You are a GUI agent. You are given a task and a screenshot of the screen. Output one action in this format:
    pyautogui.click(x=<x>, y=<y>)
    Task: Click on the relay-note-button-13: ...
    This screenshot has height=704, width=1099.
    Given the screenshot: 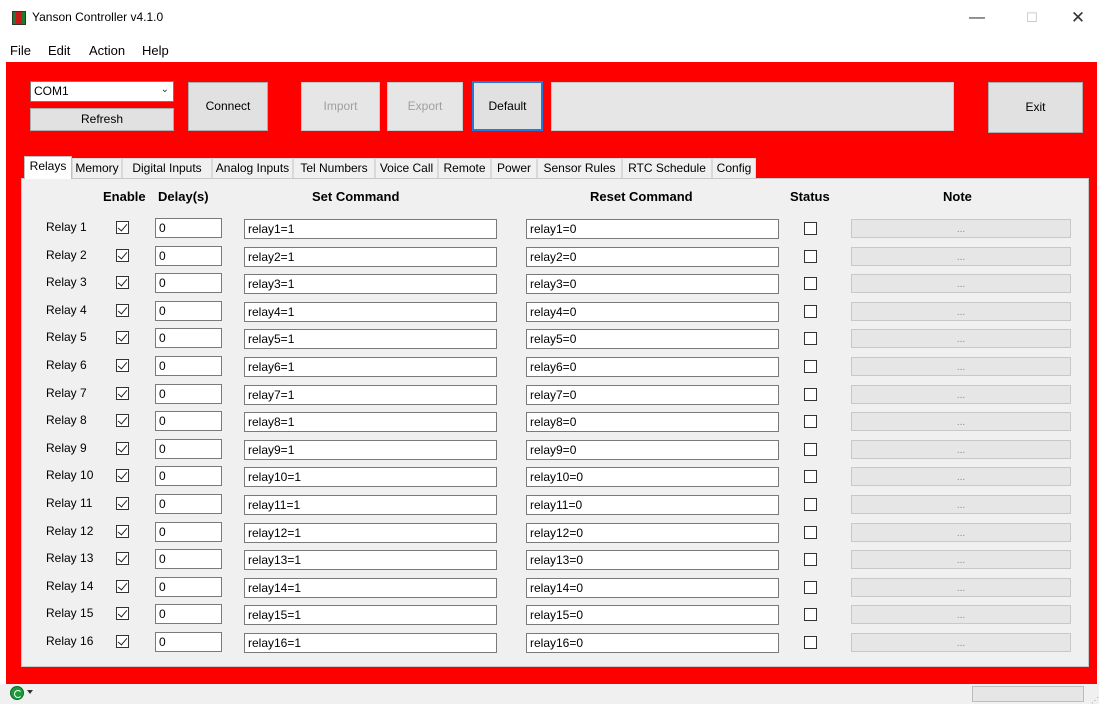 What is the action you would take?
    pyautogui.click(x=961, y=559)
    